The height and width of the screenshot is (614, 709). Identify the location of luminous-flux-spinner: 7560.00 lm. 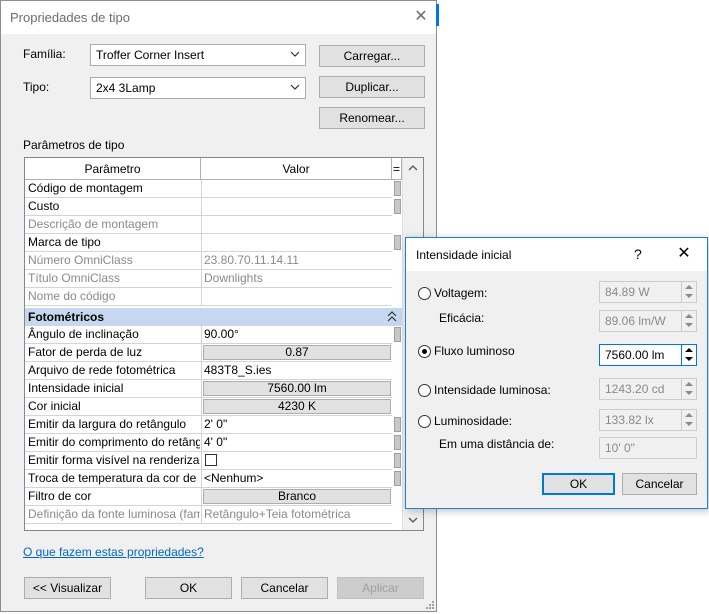
(648, 355).